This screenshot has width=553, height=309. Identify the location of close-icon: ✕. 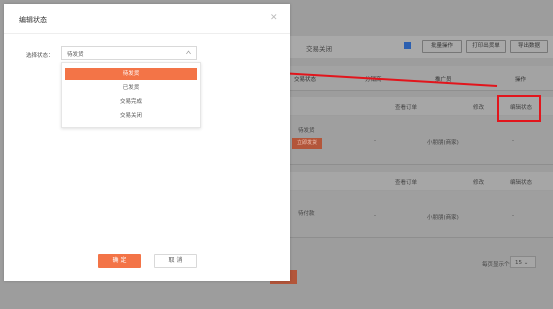
(274, 18).